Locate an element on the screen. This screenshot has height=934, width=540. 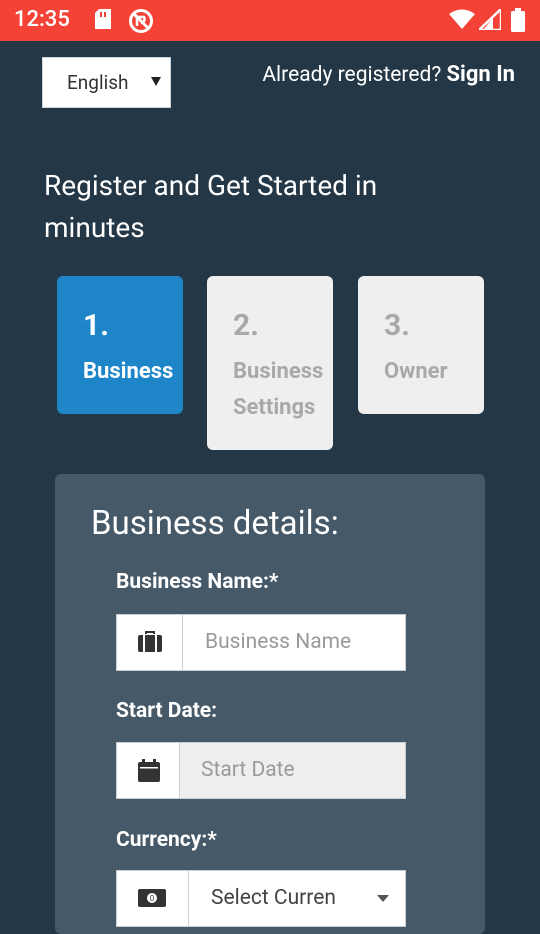
start-date-placeholder: Start Date is located at coordinates (248, 770).